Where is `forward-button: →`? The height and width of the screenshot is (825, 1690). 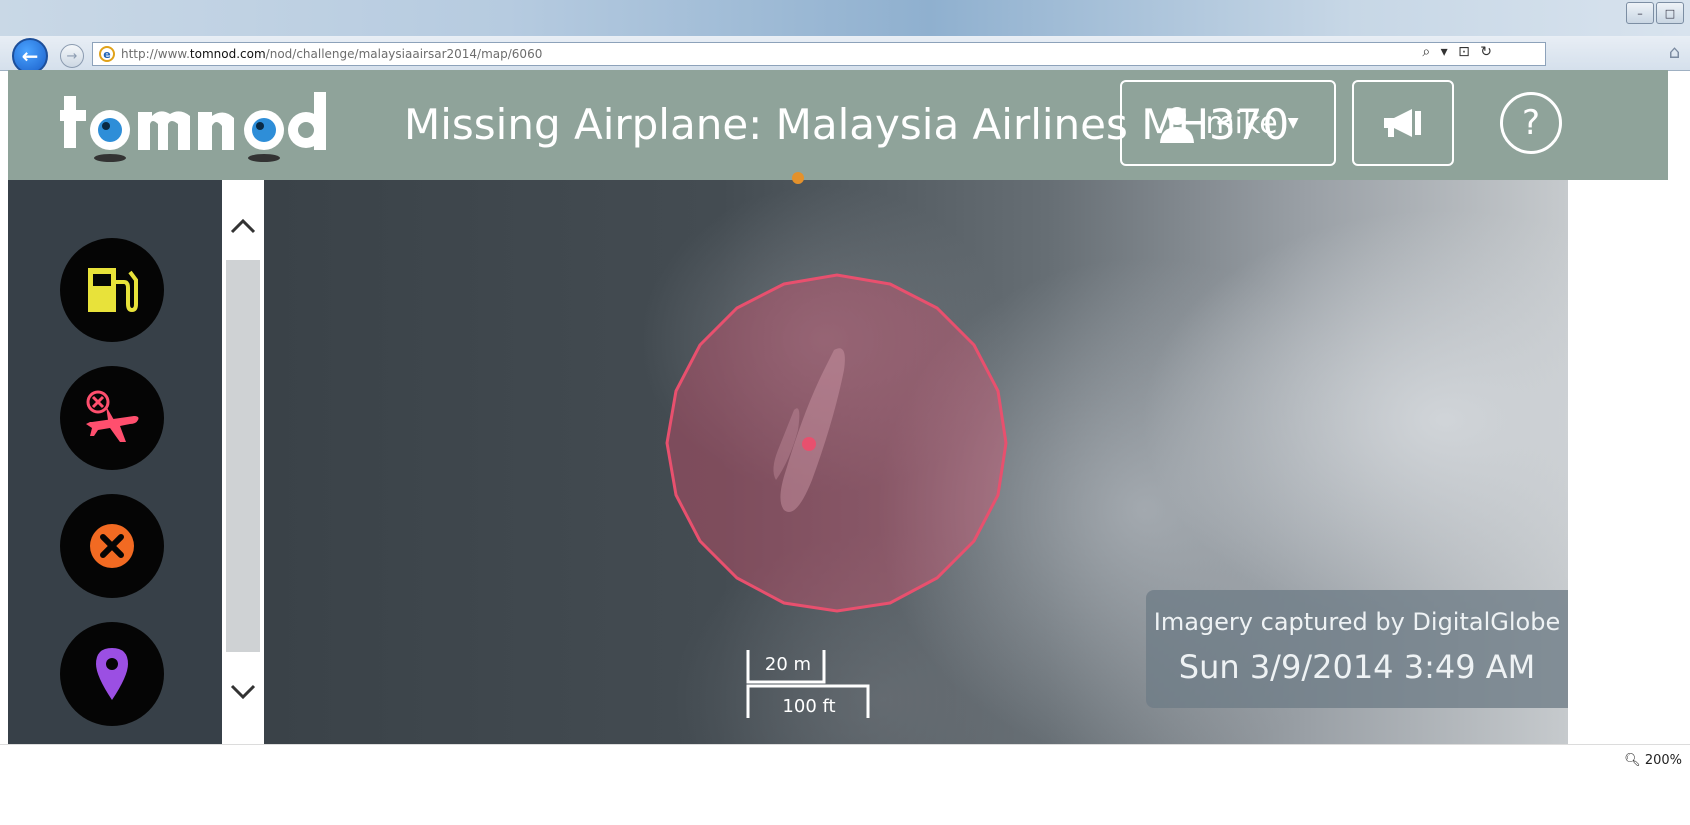 forward-button: → is located at coordinates (72, 56).